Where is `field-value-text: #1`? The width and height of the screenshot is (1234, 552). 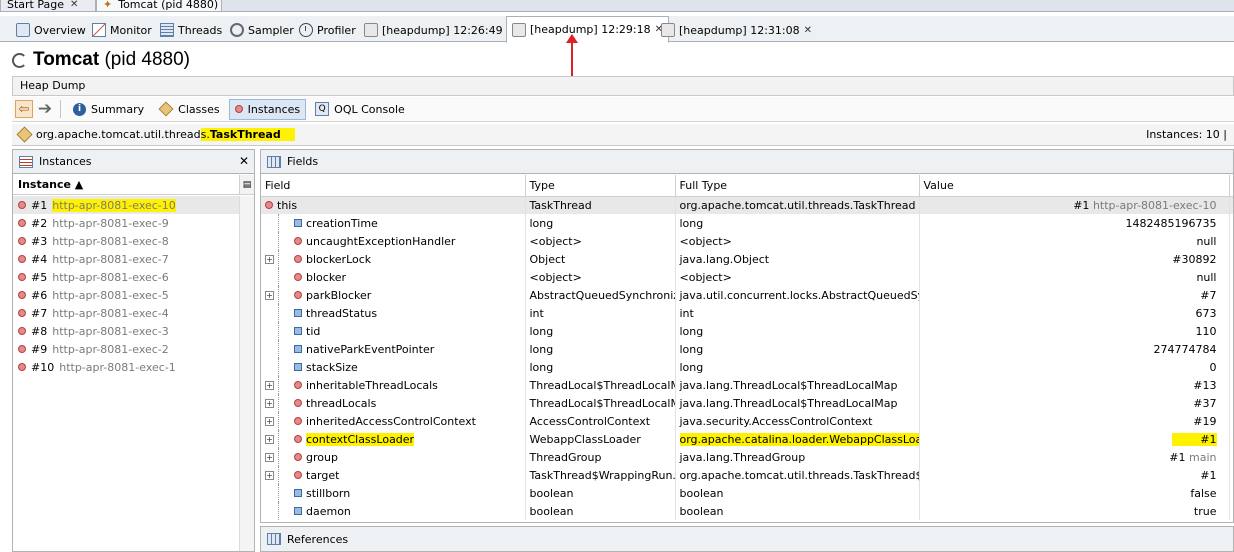
field-value-text: #1 is located at coordinates (1177, 457).